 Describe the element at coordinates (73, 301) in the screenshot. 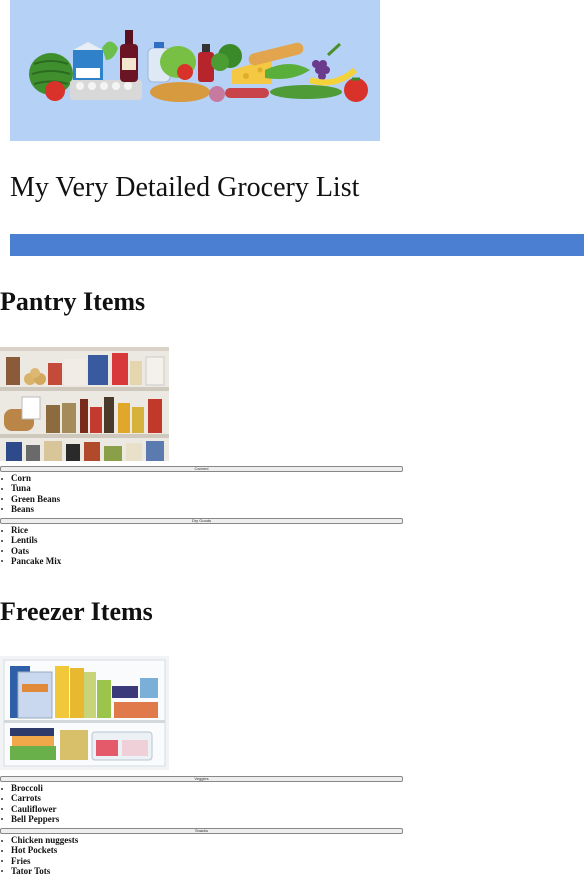

I see `pantry-section-title: Pantry Items` at that location.